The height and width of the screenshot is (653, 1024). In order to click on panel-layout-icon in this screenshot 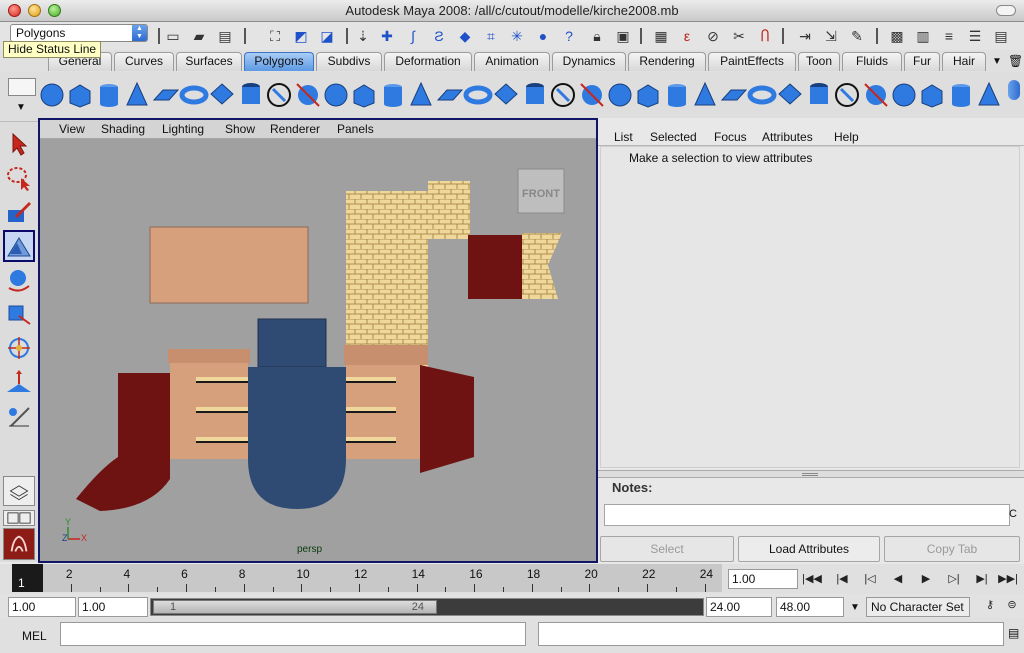, I will do `click(19, 518)`.